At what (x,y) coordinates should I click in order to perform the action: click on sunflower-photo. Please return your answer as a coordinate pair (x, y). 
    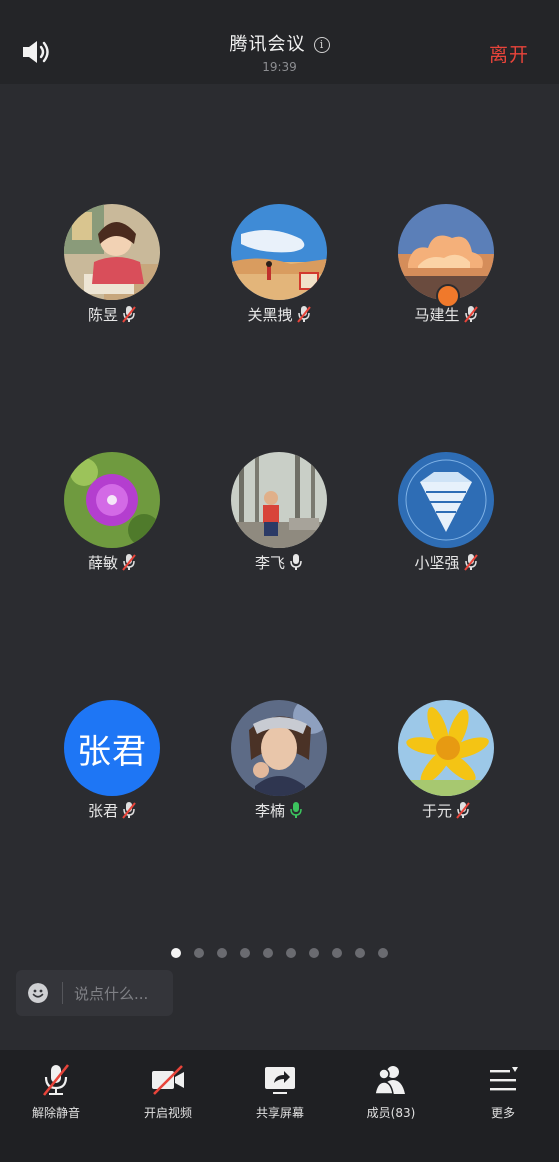
    Looking at the image, I should click on (446, 748).